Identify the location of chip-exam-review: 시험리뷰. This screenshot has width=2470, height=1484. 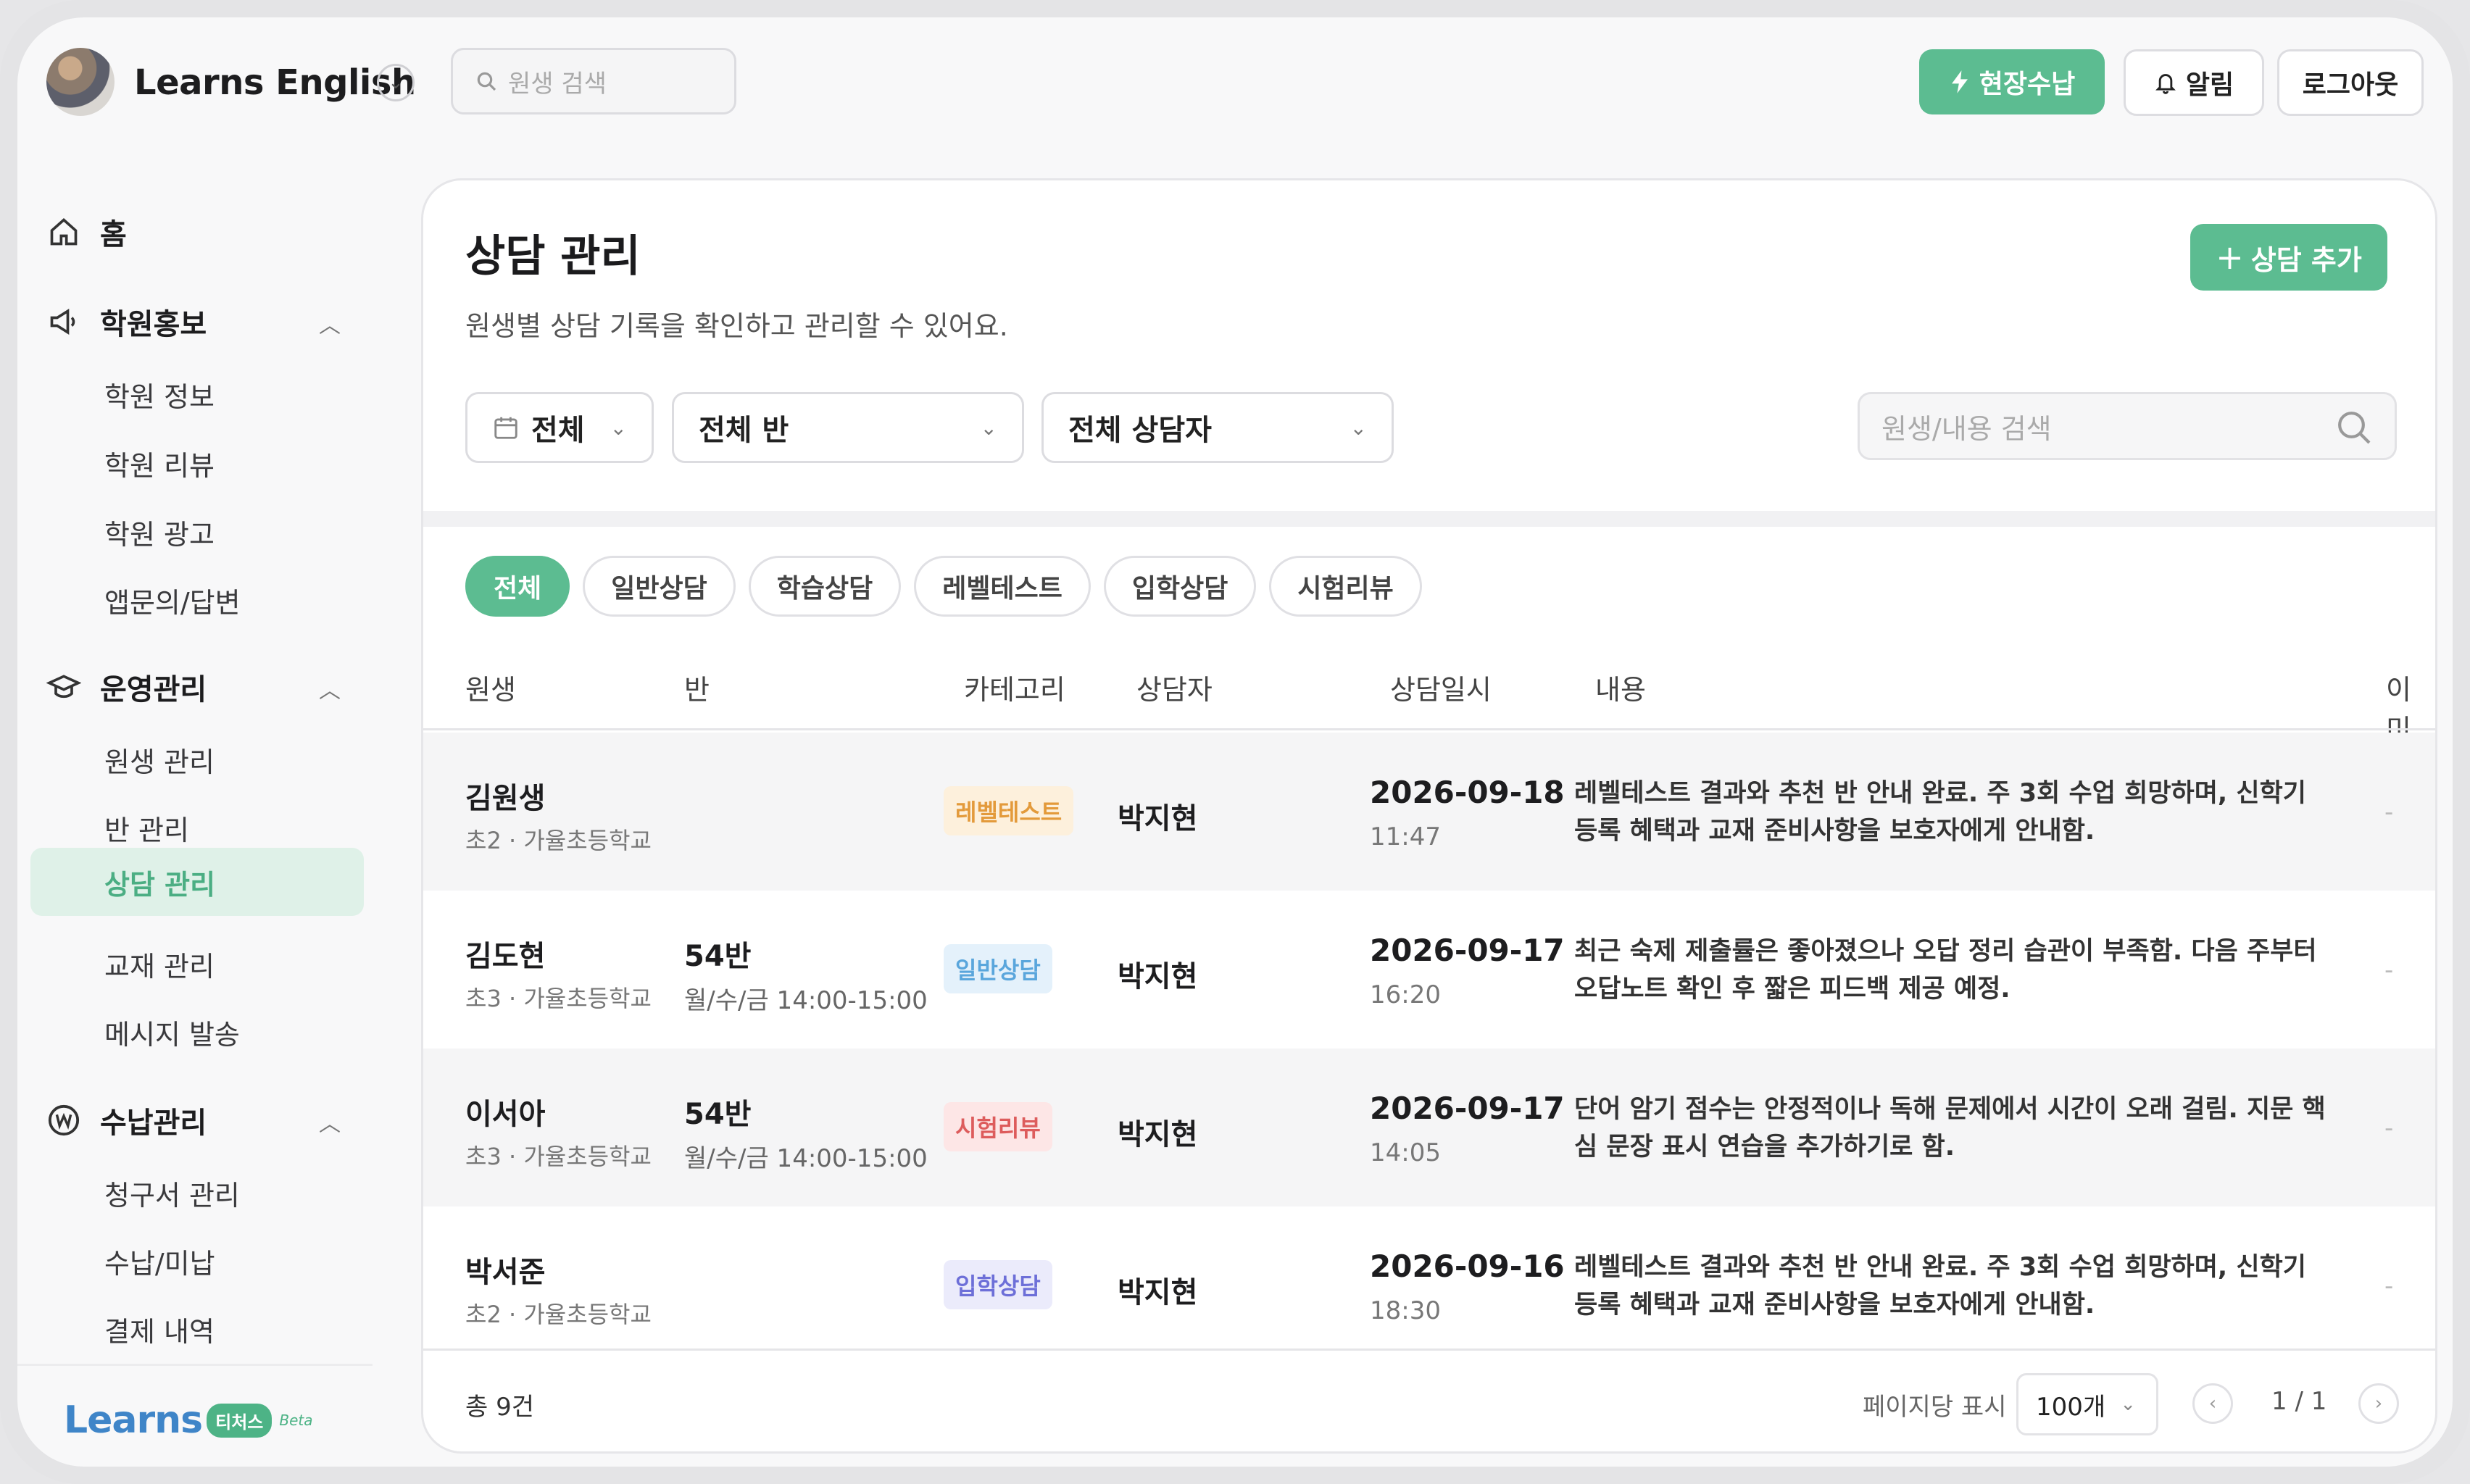
(1346, 586).